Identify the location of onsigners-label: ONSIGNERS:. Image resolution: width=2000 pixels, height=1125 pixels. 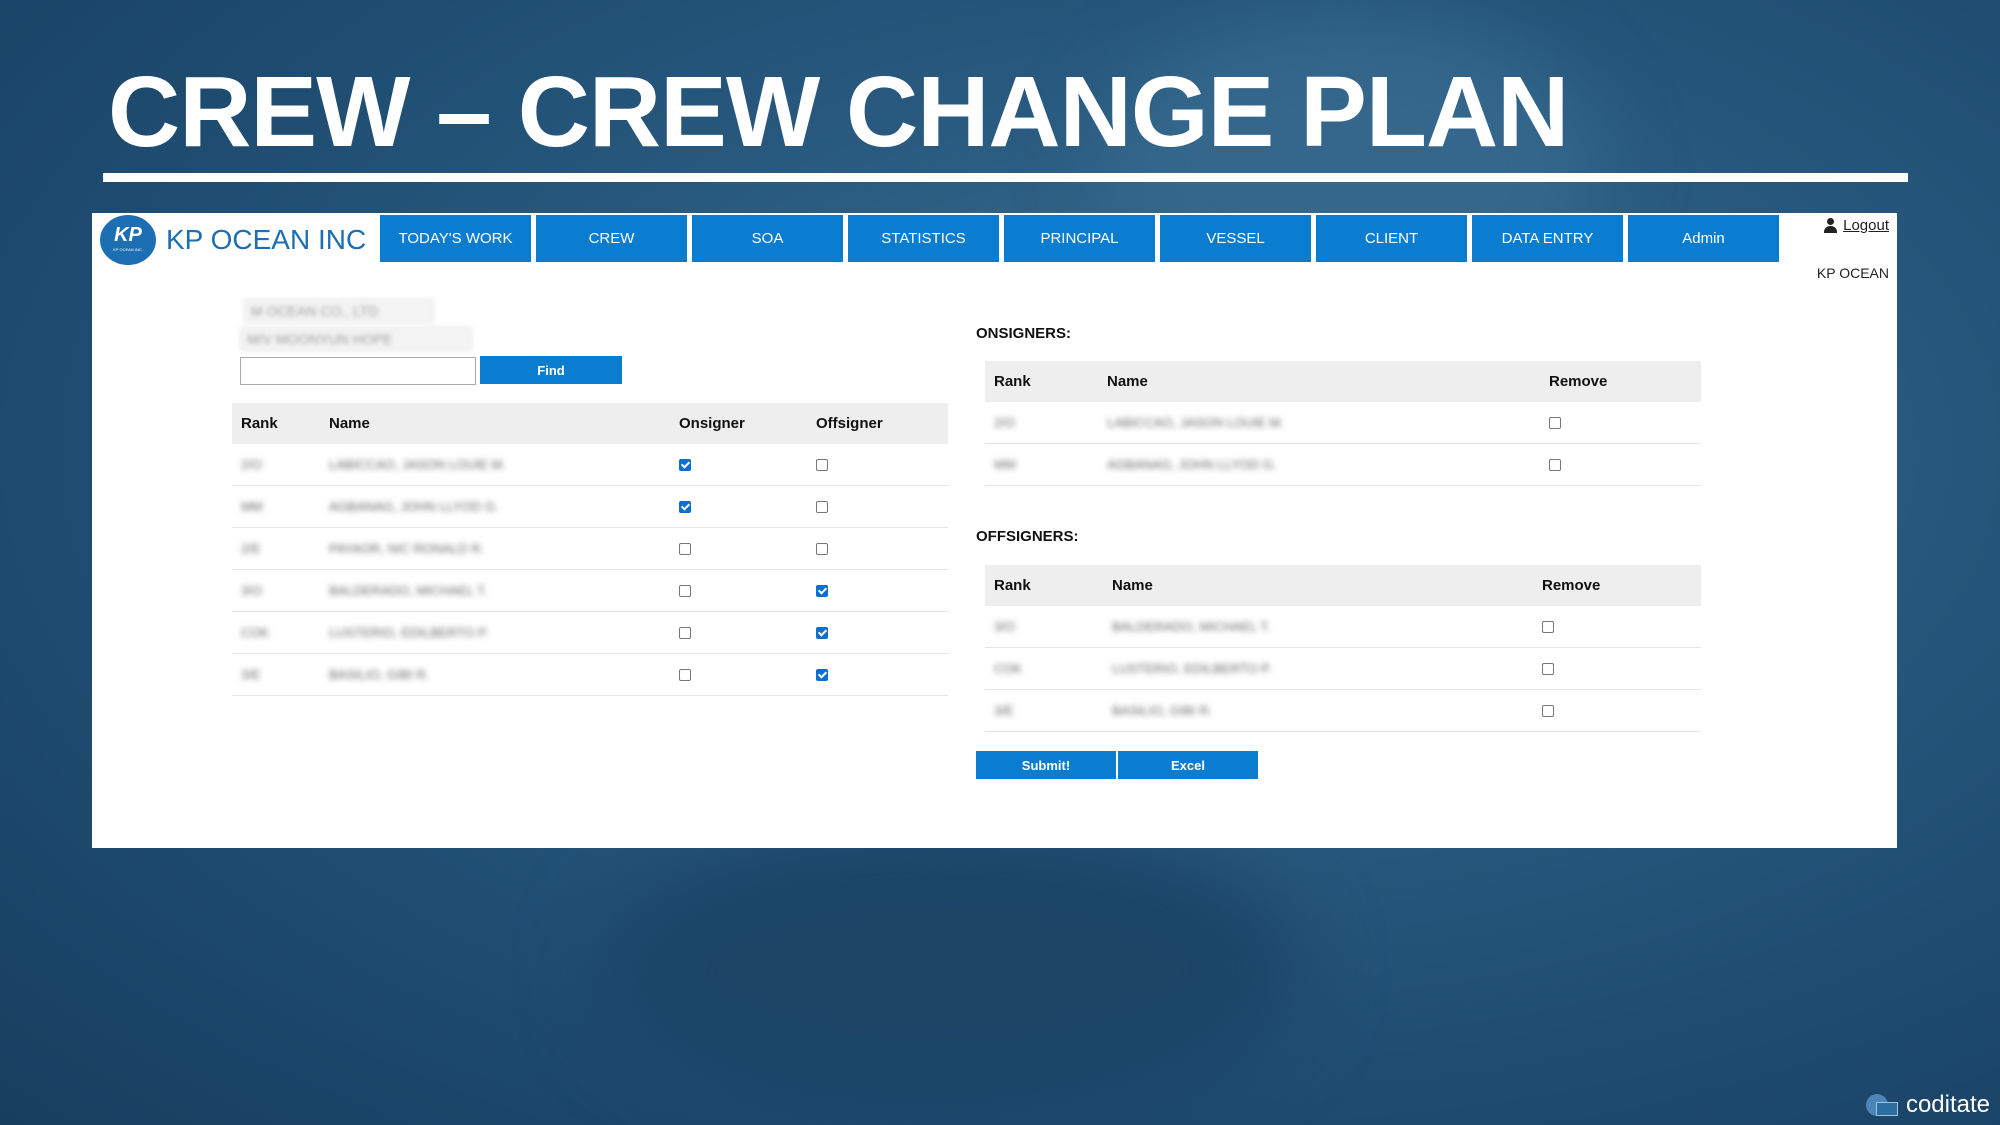
(1024, 333).